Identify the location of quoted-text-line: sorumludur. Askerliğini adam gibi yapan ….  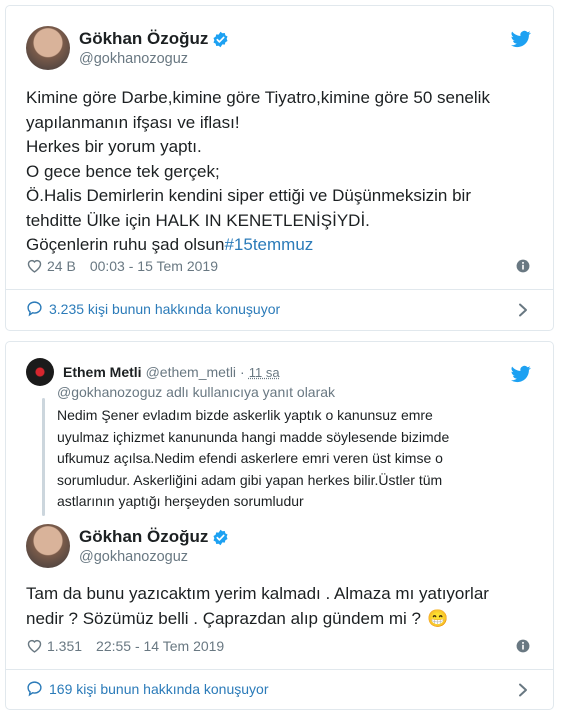
(250, 479).